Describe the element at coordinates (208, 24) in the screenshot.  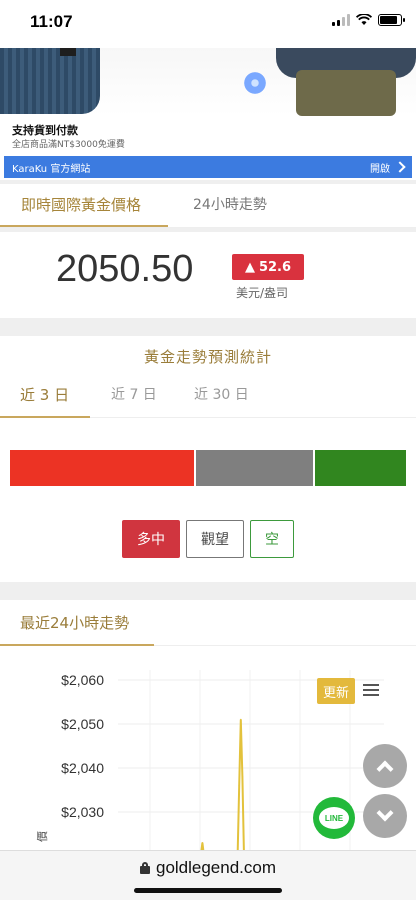
I see `status-bar: 11:07` at that location.